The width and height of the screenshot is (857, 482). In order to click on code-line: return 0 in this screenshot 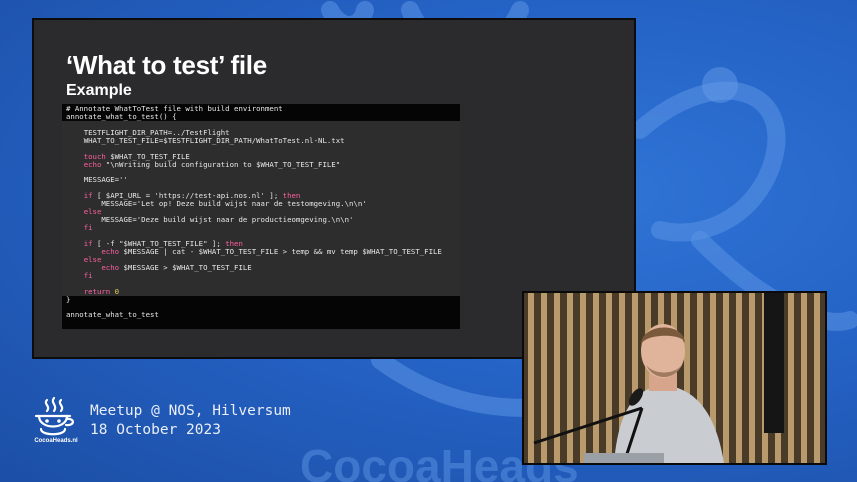, I will do `click(261, 291)`.